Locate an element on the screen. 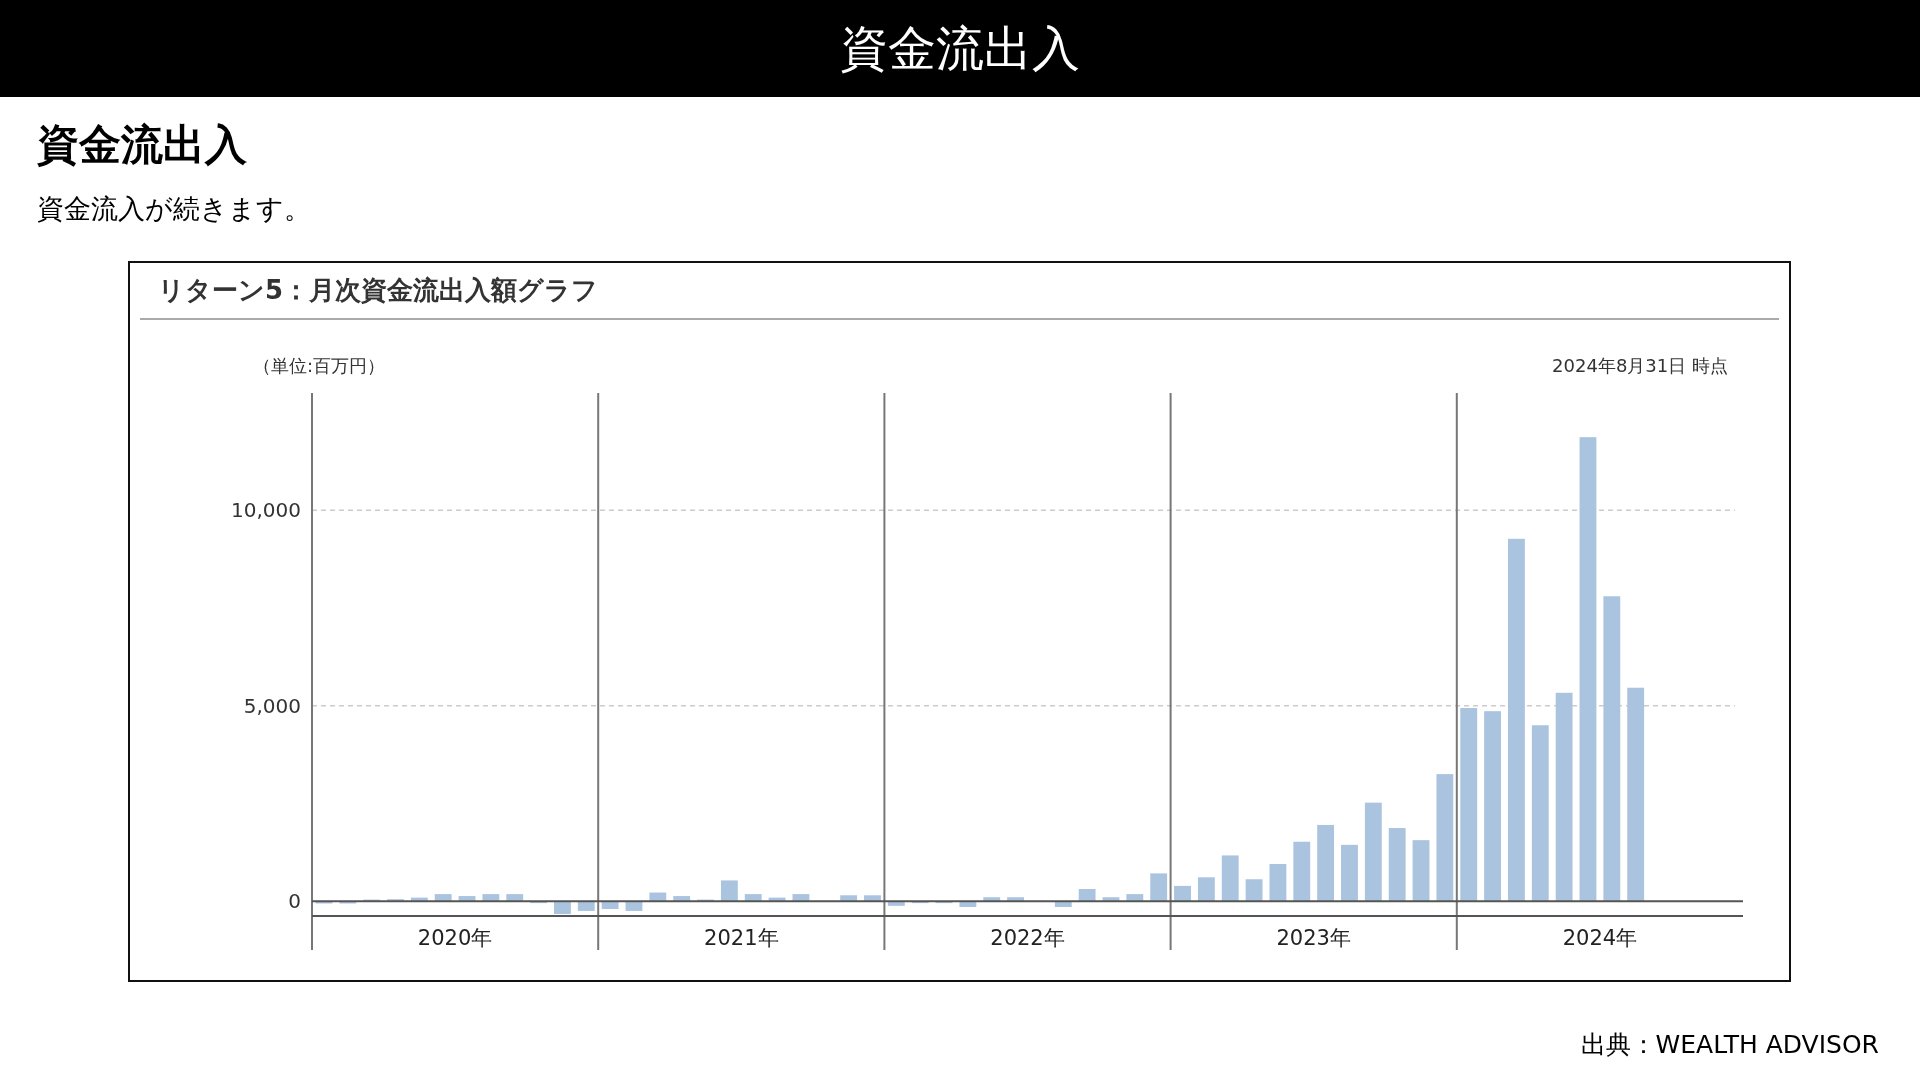  axis-label: 2022年 is located at coordinates (1027, 938).